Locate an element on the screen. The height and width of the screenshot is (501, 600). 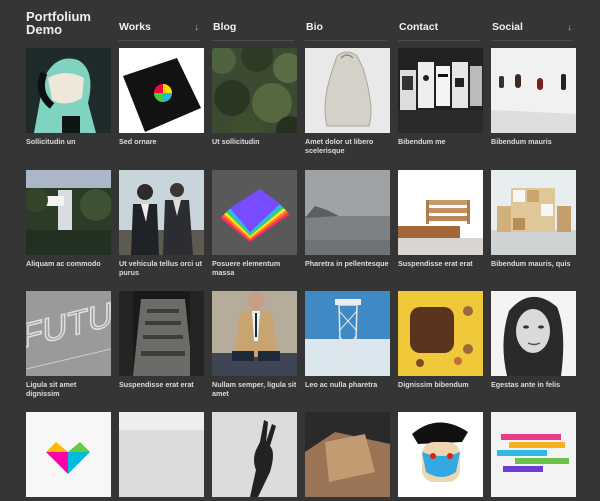
portfolio-item: Bibendum mauris is located at coordinates (533, 97).